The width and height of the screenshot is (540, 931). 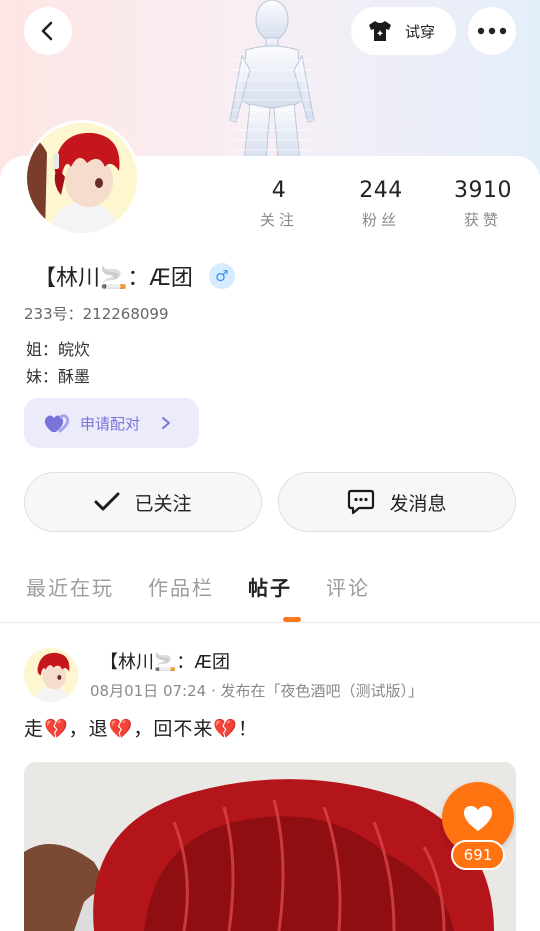 I want to click on profile-tabs: 最近在玩 作品栏 帖子 评论, so click(x=198, y=586).